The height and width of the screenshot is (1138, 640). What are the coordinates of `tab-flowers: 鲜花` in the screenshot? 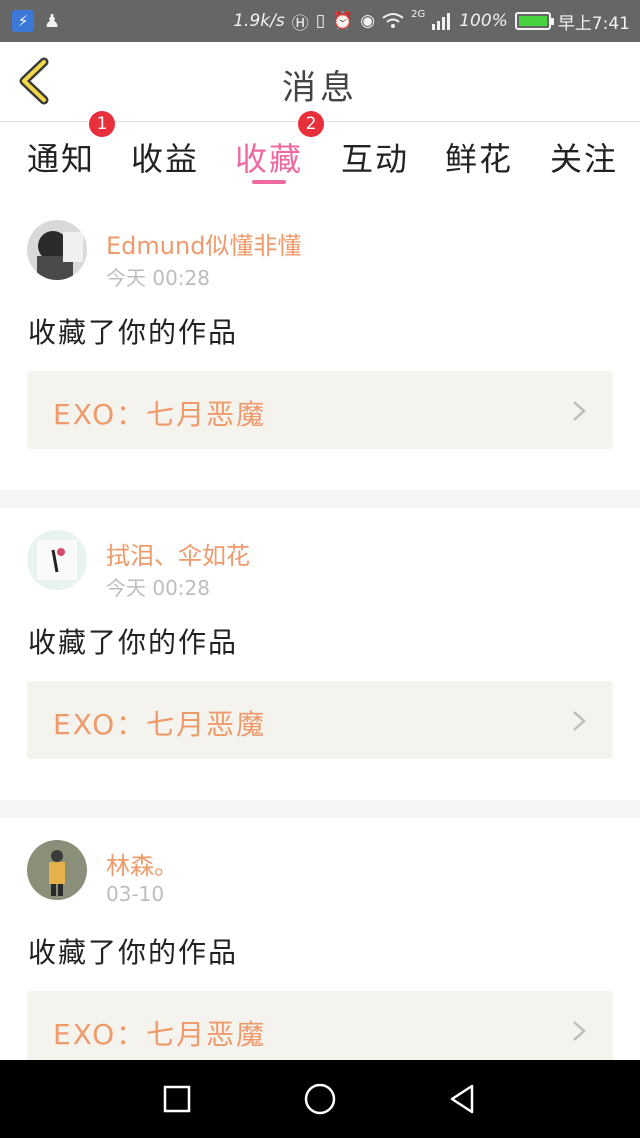 It's located at (479, 159).